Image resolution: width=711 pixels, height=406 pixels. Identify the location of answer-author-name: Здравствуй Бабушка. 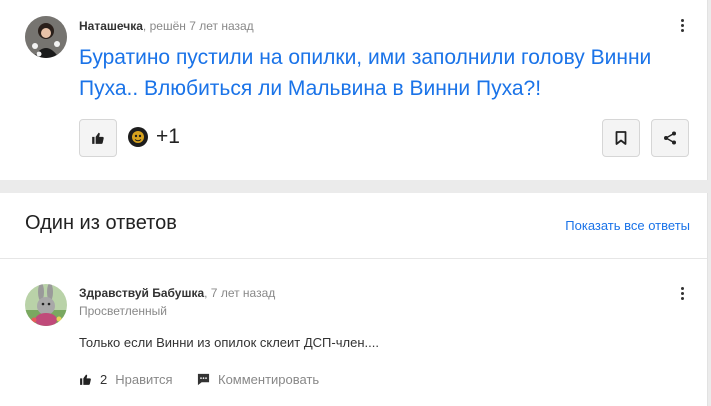
(141, 293).